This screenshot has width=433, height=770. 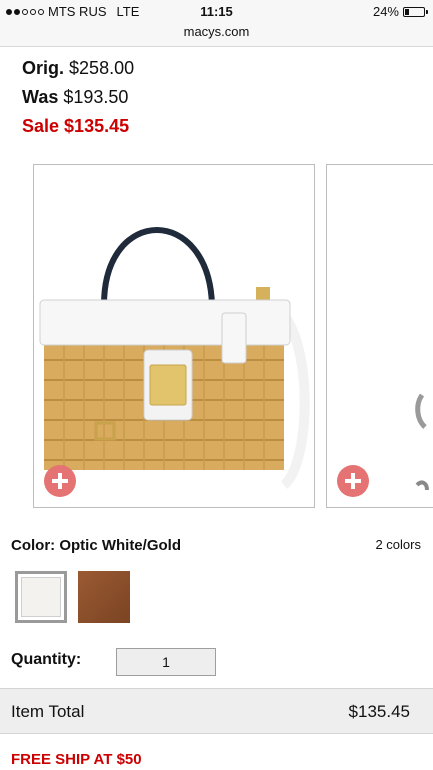 I want to click on free-shipping-promo: FREE SHIP AT $50, so click(x=76, y=759).